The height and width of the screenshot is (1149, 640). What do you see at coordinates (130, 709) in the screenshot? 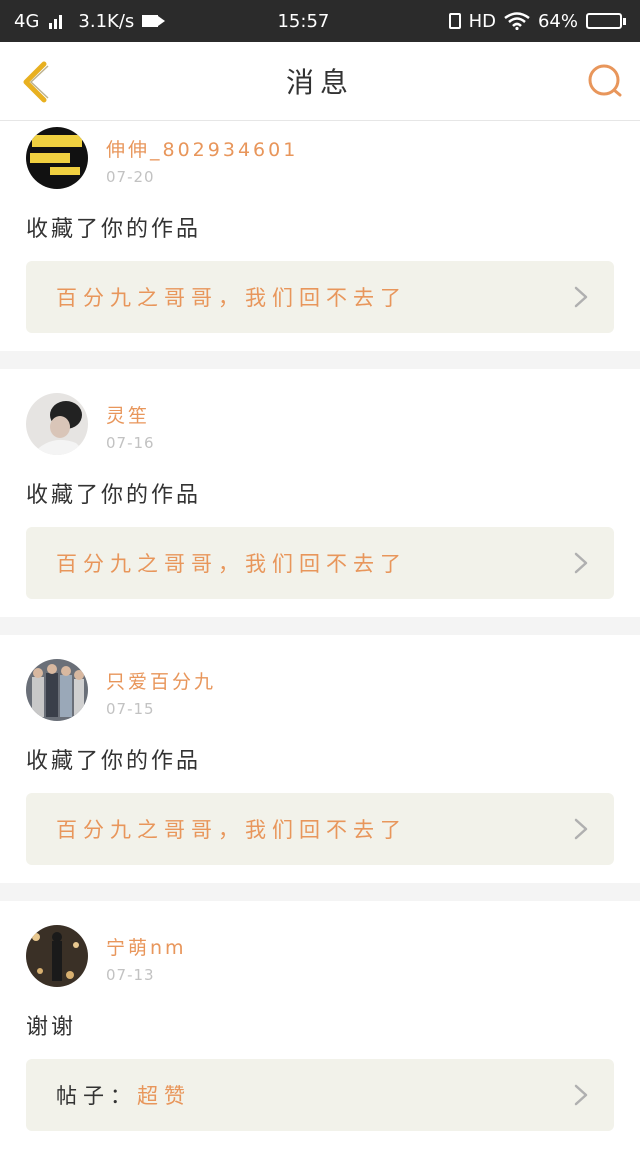
I see `message-date: 07-15` at bounding box center [130, 709].